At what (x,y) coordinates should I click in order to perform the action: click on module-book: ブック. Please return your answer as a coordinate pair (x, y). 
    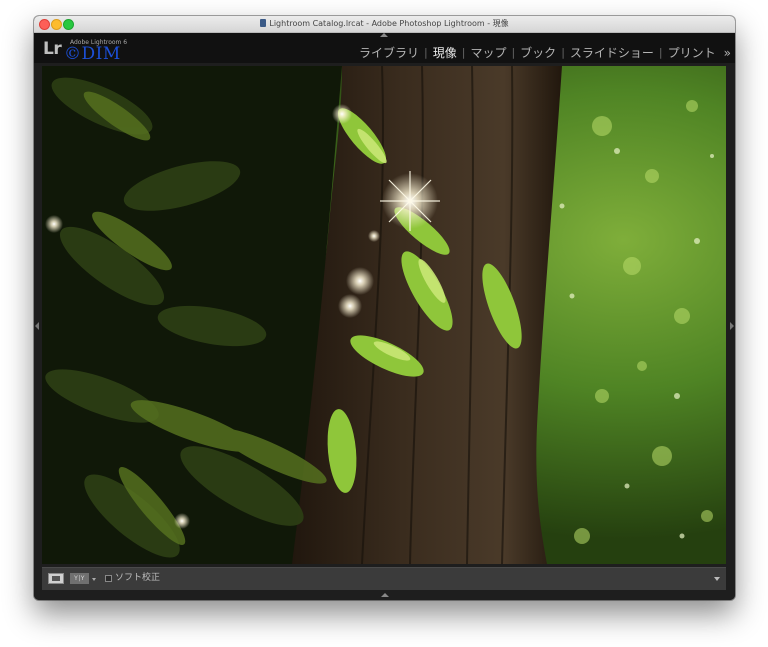
    Looking at the image, I should click on (538, 52).